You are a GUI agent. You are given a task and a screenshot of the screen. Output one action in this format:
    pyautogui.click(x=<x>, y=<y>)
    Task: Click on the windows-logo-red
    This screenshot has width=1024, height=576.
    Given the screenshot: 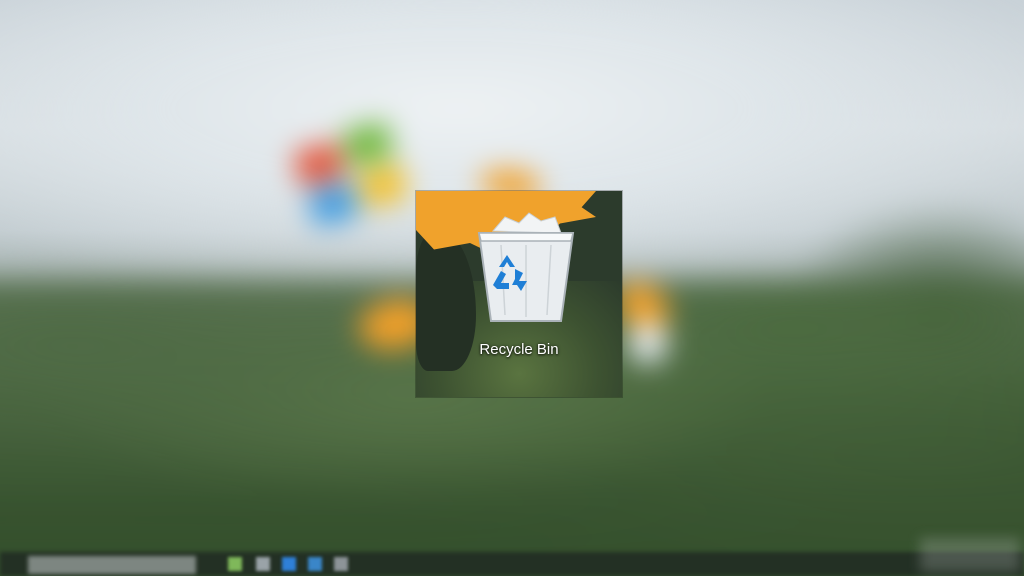 What is the action you would take?
    pyautogui.click(x=319, y=164)
    